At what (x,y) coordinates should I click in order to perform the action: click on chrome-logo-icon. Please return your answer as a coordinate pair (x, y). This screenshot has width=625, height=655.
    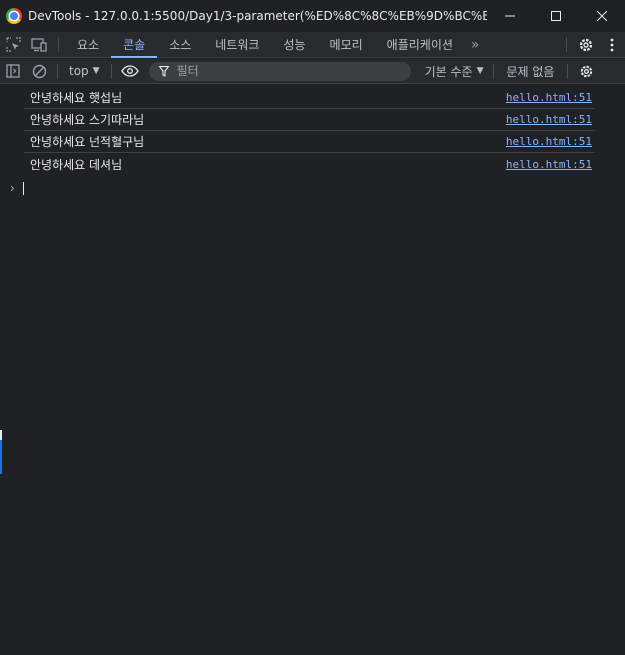
    Looking at the image, I should click on (14, 16).